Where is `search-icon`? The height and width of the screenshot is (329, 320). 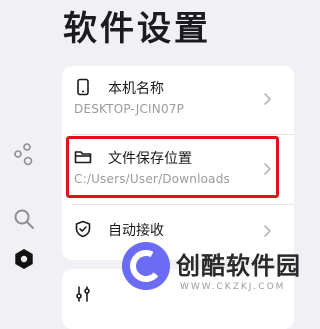
search-icon is located at coordinates (24, 219).